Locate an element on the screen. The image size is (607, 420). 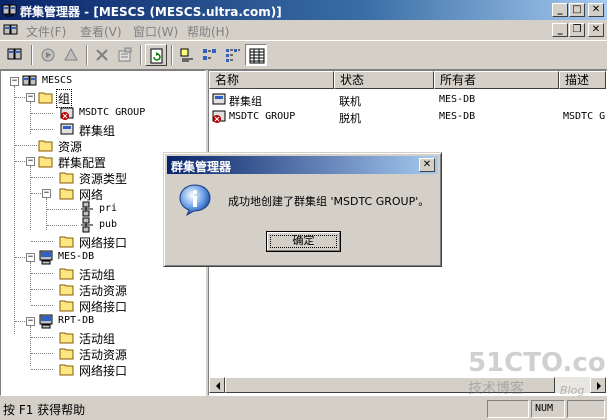
cell-name: MSDTC GROUP is located at coordinates (262, 116).